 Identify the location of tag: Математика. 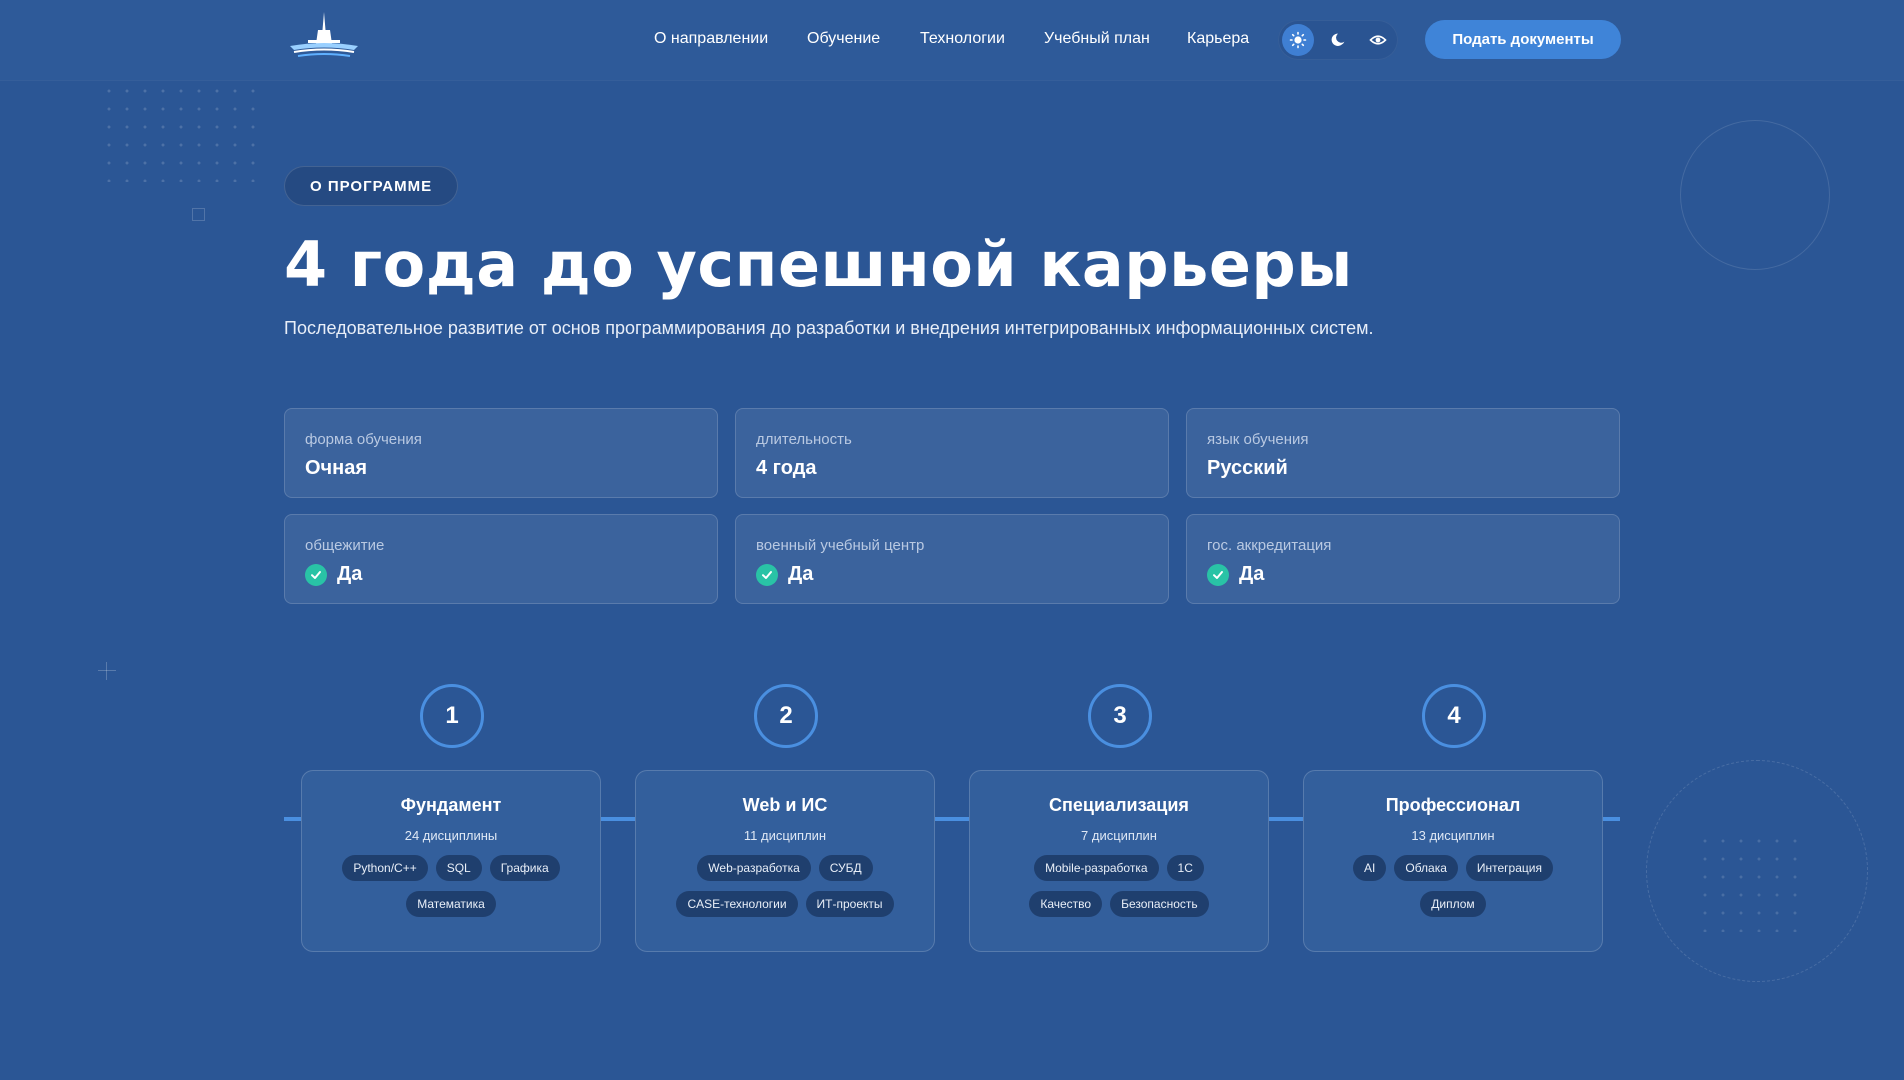
(451, 904).